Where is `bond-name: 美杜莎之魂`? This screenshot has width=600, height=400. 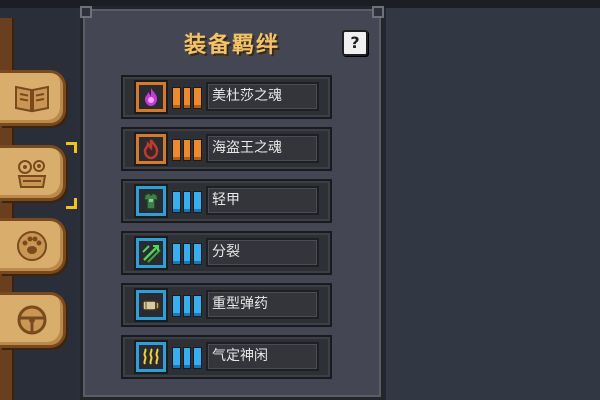
bond-name: 美杜莎之魂 is located at coordinates (262, 96).